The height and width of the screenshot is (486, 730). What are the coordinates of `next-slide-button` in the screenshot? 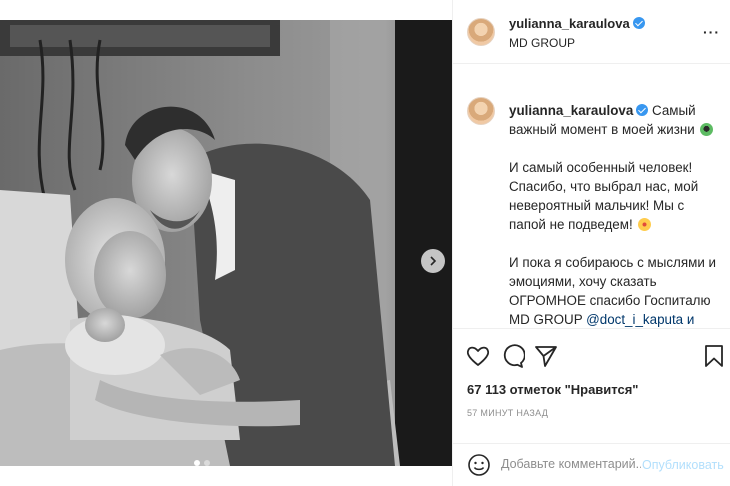 It's located at (433, 261).